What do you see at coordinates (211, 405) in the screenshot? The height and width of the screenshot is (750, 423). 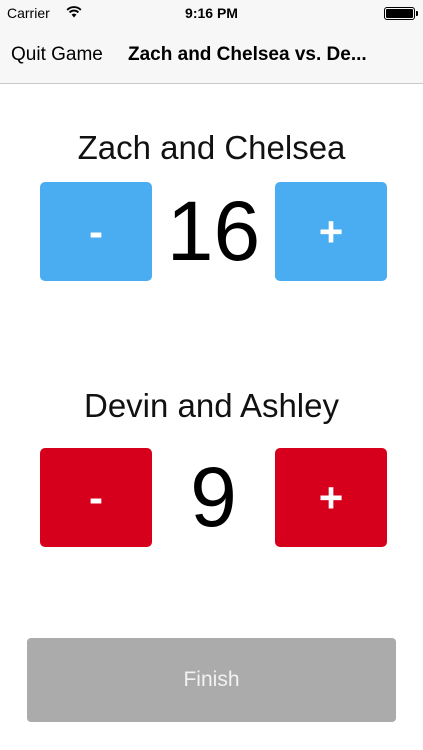 I see `team-2-name: Devin and Ashley` at bounding box center [211, 405].